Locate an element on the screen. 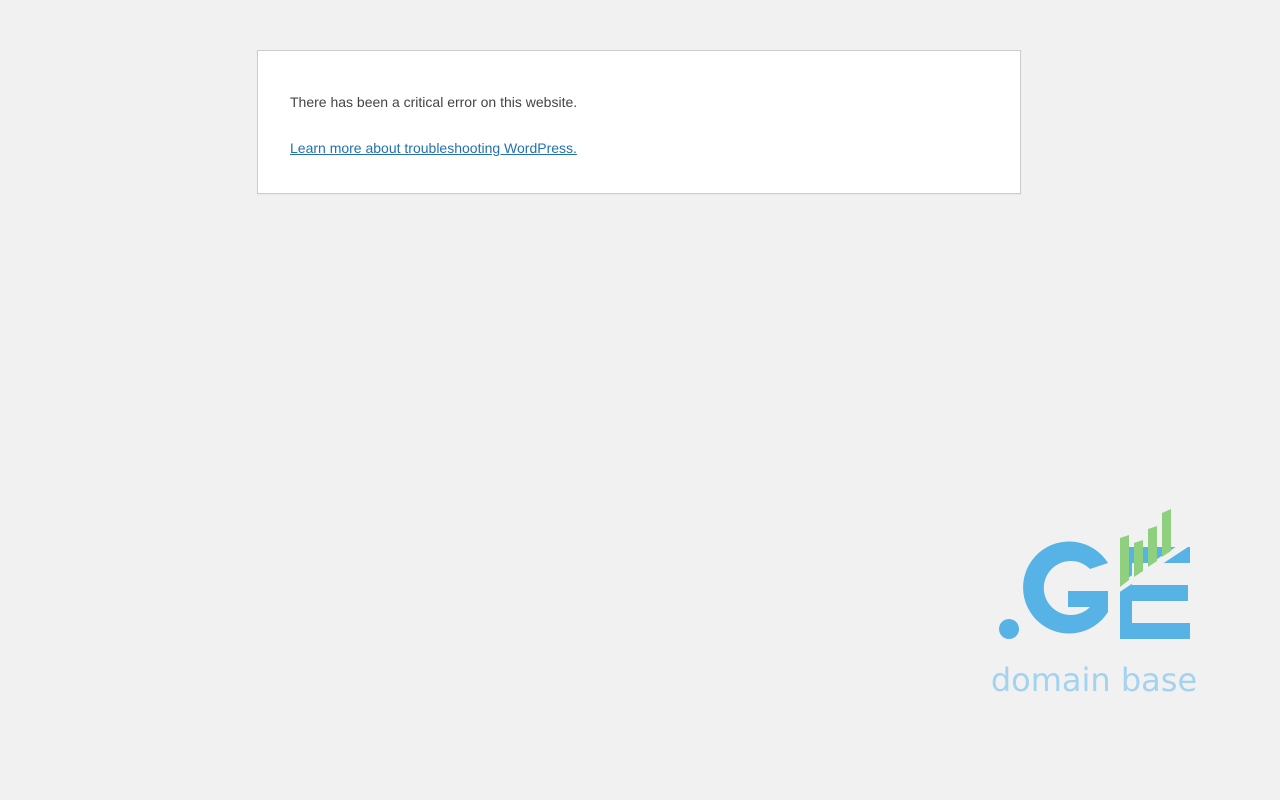 The width and height of the screenshot is (1280, 800). ge-domain-base-logo: domain base is located at coordinates (1095, 602).